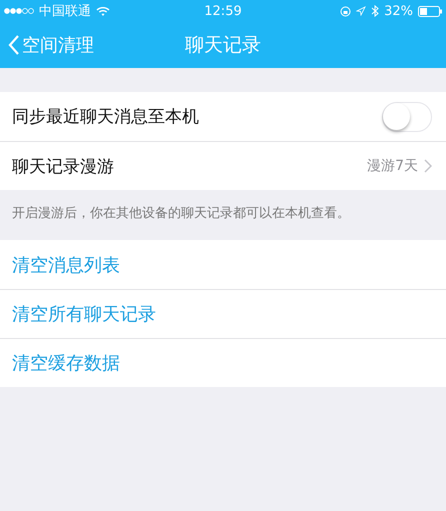 This screenshot has width=446, height=511. Describe the element at coordinates (51, 45) in the screenshot. I see `back-button: 空间清理` at that location.